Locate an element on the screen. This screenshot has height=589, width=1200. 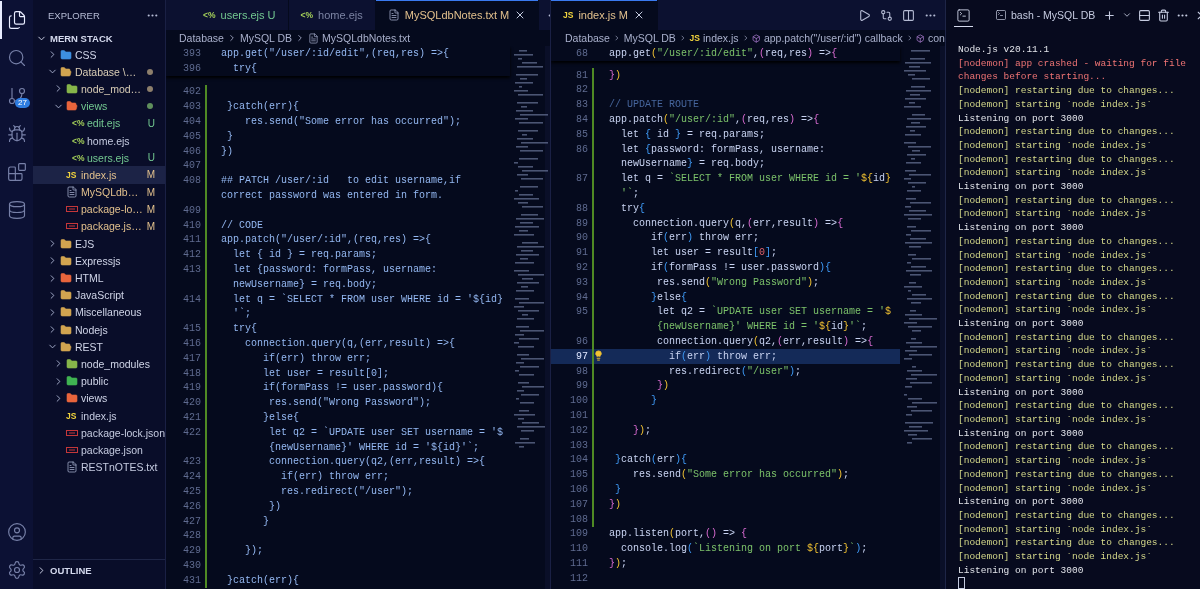
breadcrumb-item: con is located at coordinates (936, 38).